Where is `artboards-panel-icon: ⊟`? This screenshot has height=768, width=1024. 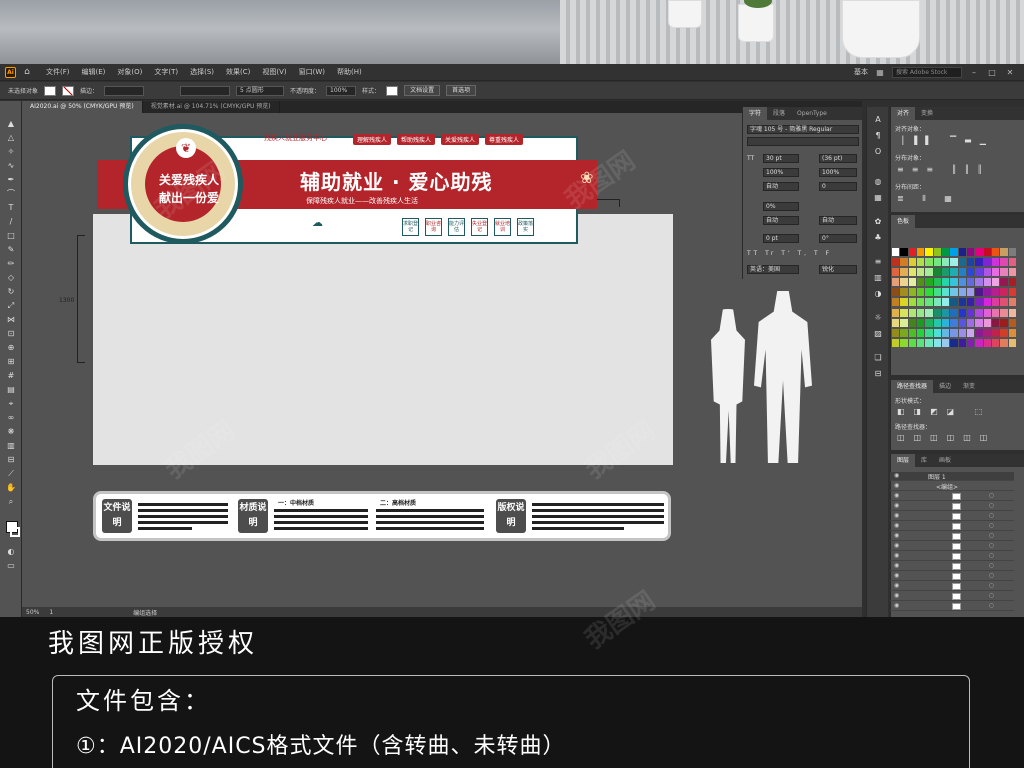
artboards-panel-icon: ⊟ is located at coordinates (878, 374).